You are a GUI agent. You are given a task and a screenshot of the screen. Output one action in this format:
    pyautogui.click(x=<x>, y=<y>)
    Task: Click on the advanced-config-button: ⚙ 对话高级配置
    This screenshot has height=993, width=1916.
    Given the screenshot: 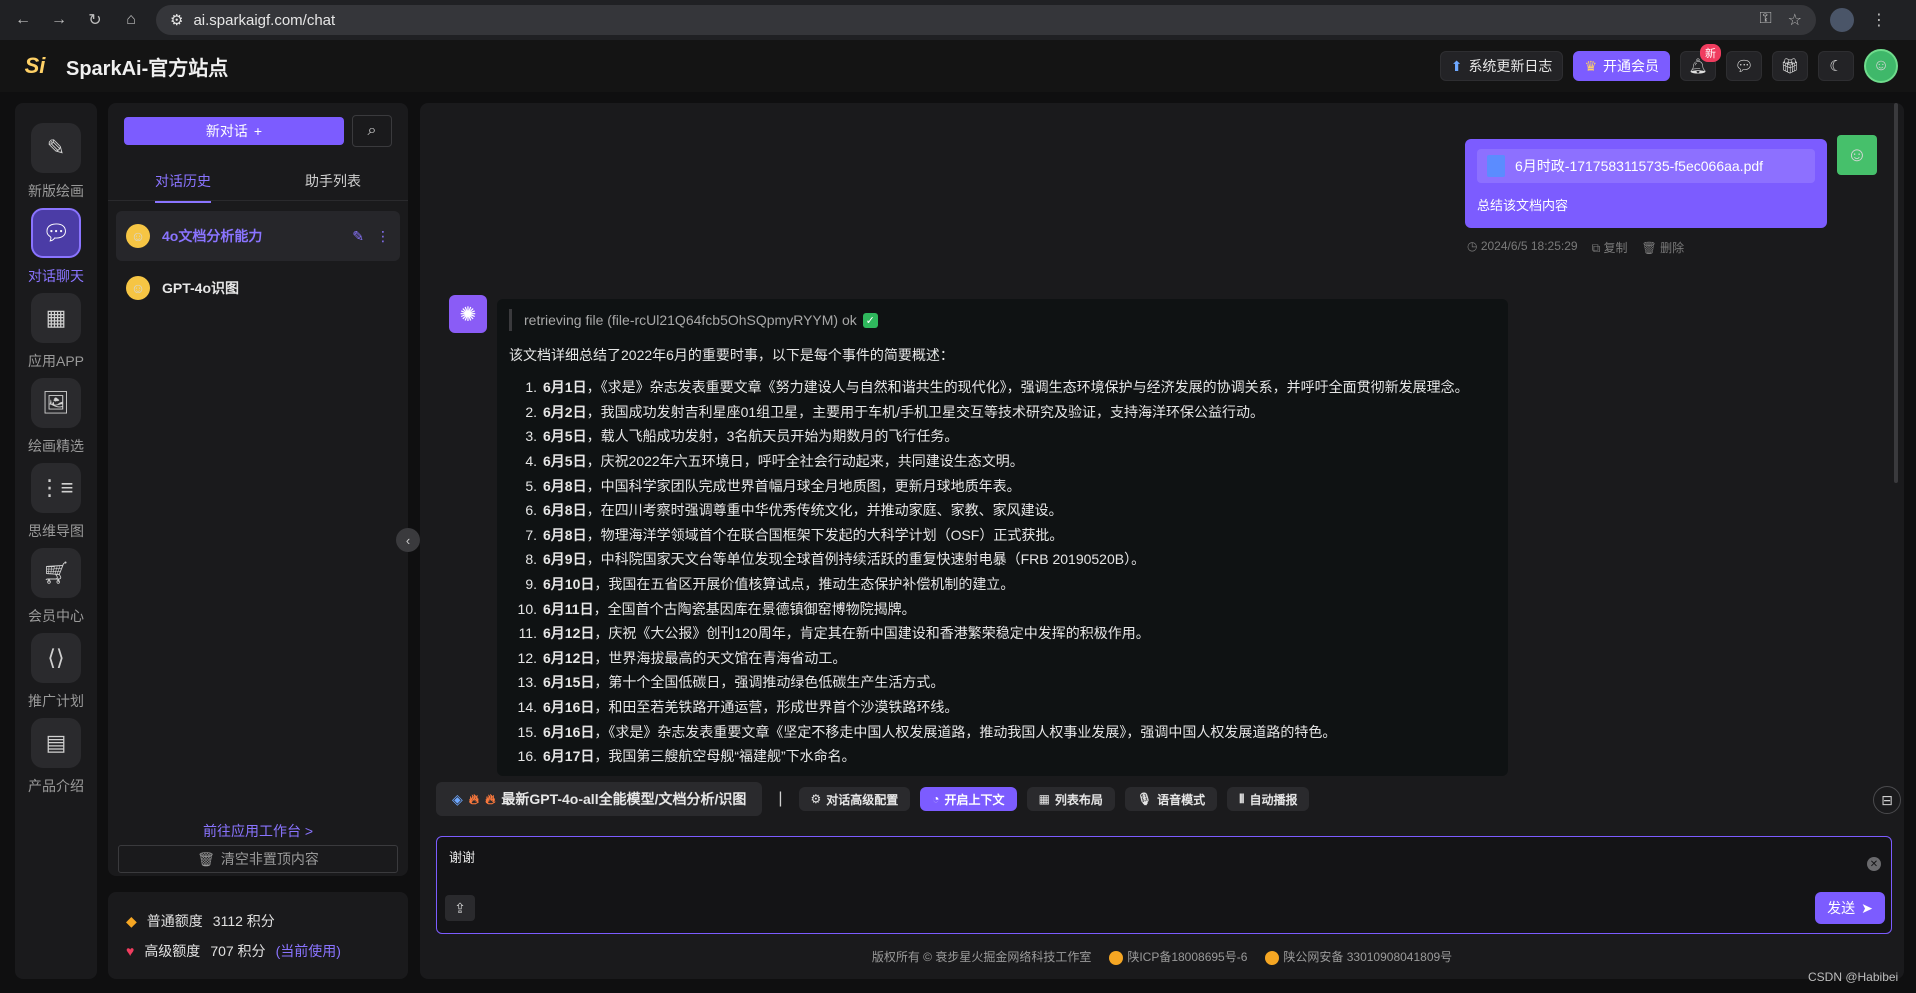 What is the action you would take?
    pyautogui.click(x=854, y=799)
    